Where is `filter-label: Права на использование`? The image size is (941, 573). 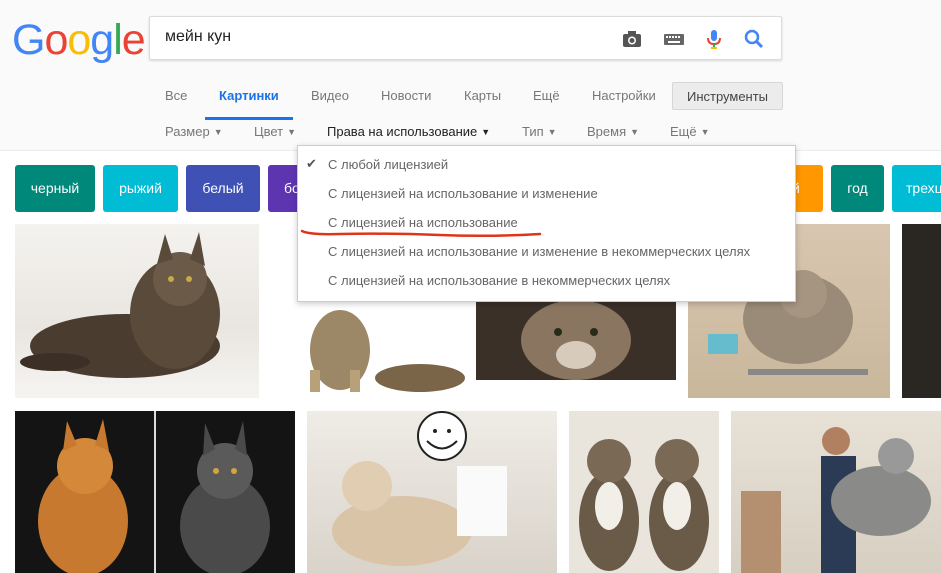 filter-label: Права на использование is located at coordinates (402, 131).